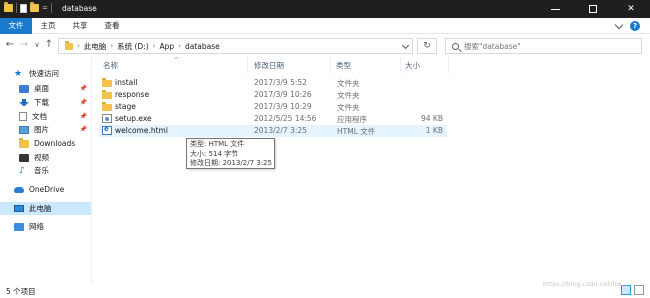 Image resolution: width=650 pixels, height=298 pixels. What do you see at coordinates (112, 26) in the screenshot?
I see `tab-view: 查看` at bounding box center [112, 26].